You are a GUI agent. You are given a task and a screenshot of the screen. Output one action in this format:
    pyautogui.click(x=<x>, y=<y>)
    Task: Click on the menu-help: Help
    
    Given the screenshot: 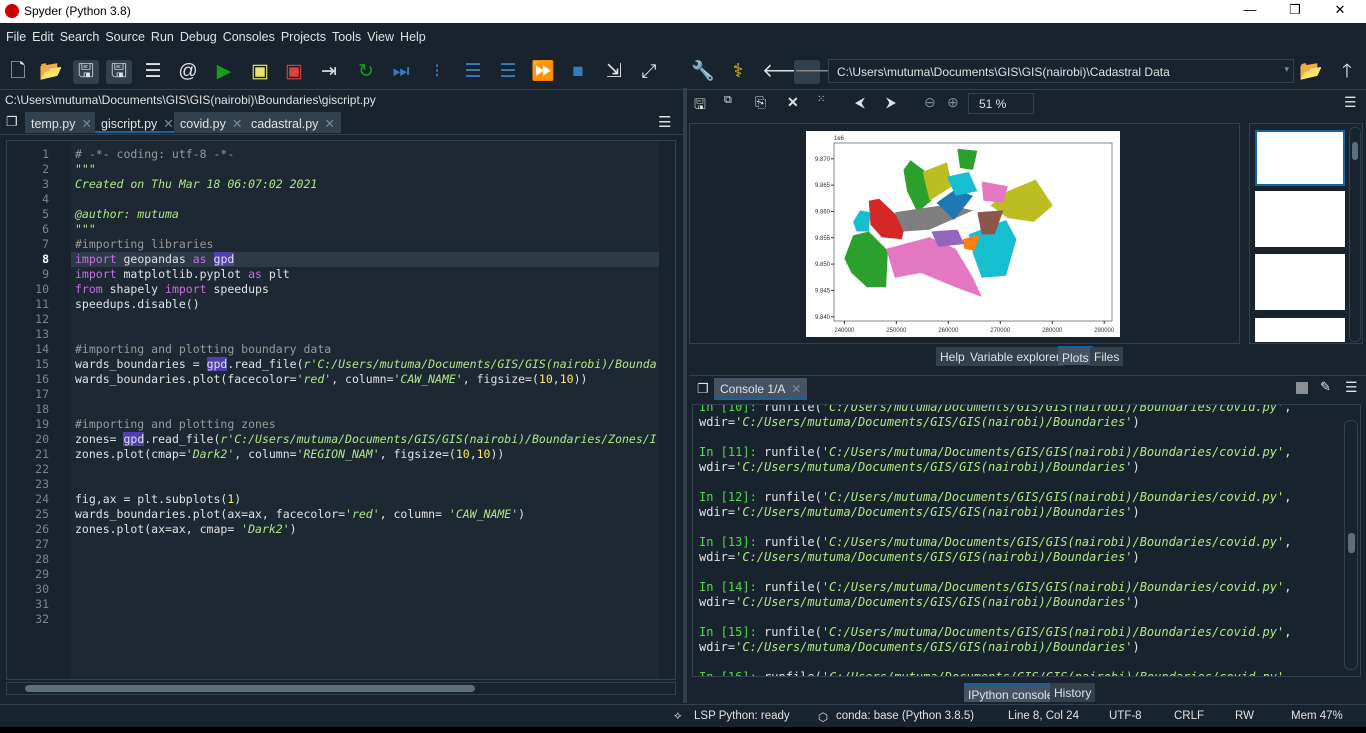 What is the action you would take?
    pyautogui.click(x=413, y=38)
    